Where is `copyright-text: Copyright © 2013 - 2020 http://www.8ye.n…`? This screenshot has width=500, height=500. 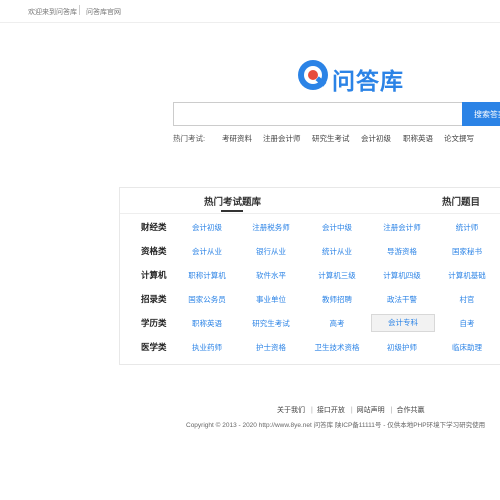
copyright-text: Copyright © 2013 - 2020 http://www.8ye.n… is located at coordinates (336, 425).